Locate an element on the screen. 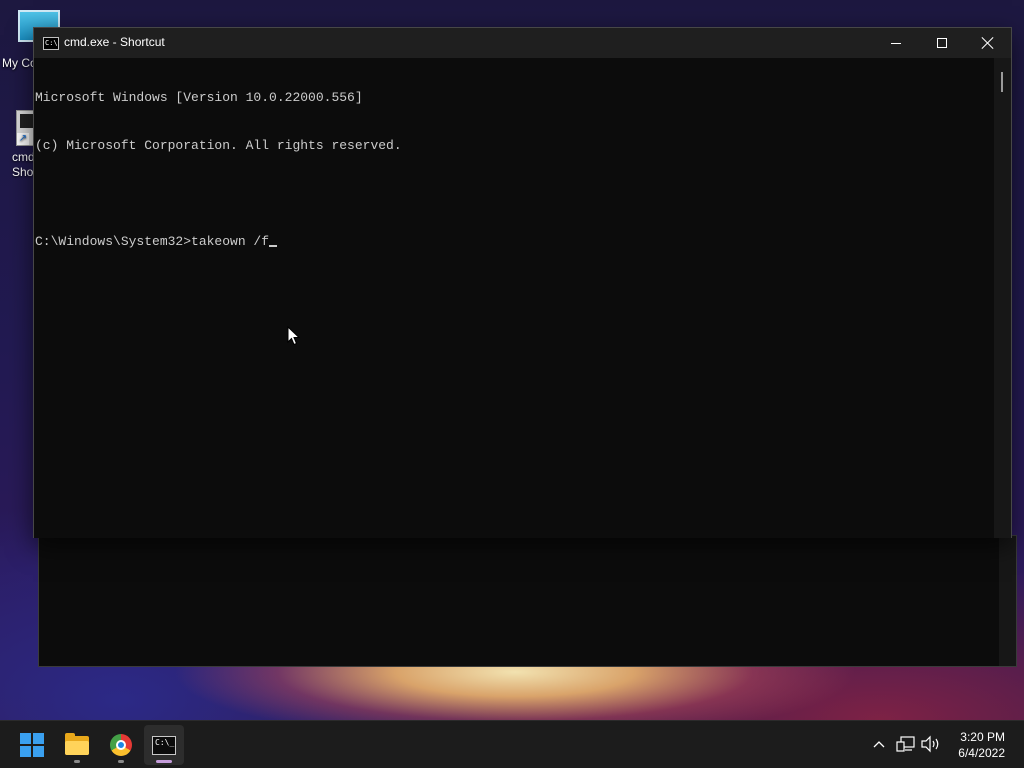 The image size is (1024, 768). minimize-icon is located at coordinates (896, 43).